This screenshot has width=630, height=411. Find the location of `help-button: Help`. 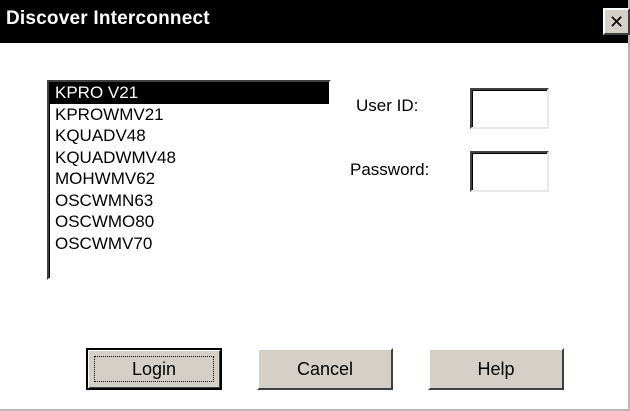

help-button: Help is located at coordinates (496, 369).